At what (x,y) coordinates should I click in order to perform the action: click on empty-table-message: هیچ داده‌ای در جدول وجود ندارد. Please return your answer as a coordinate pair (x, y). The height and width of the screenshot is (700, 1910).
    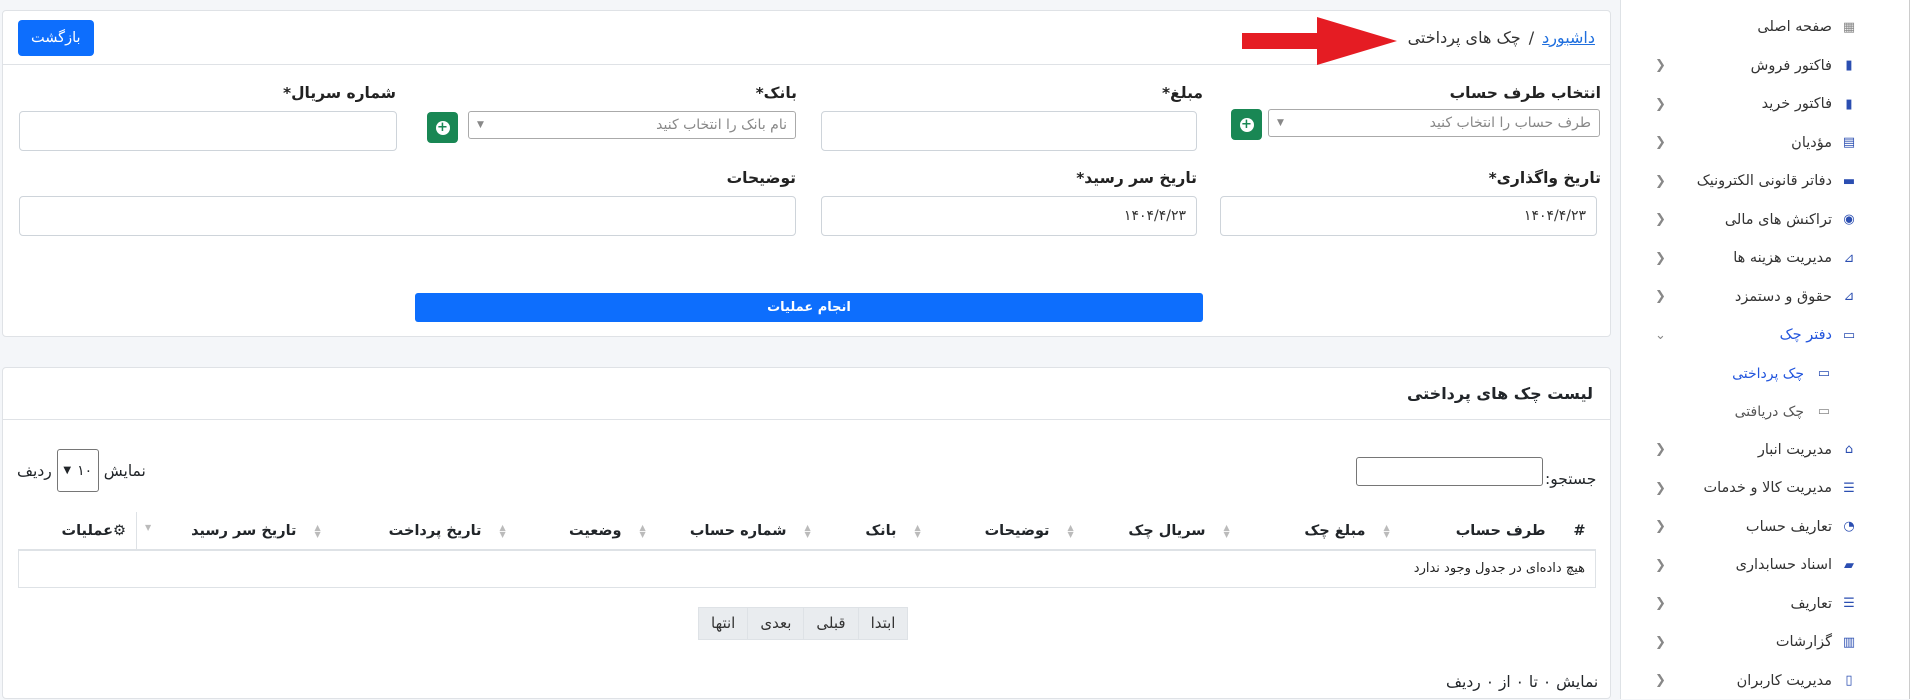
    Looking at the image, I should click on (807, 568).